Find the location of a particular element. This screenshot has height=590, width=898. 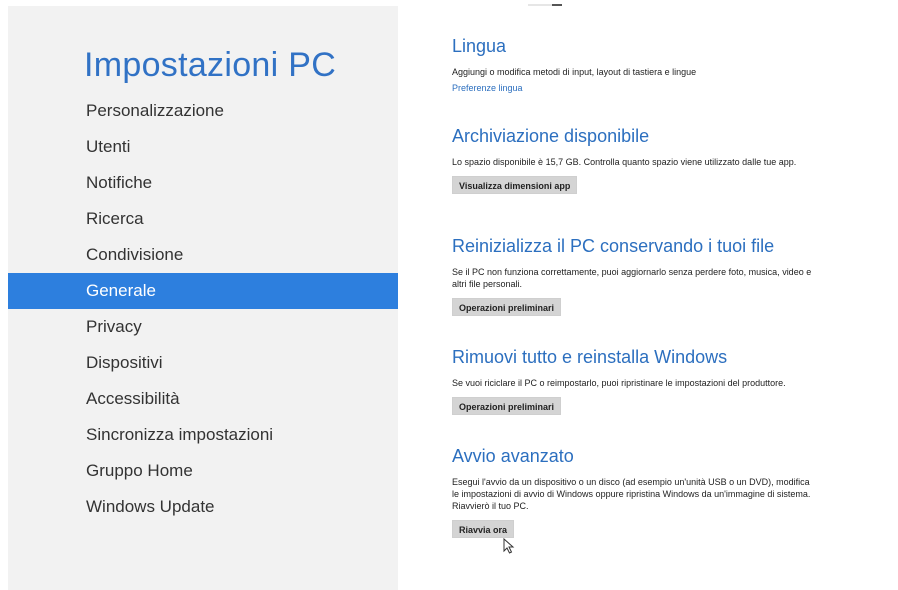

section-title-archiviazione: Archiviazione disponibile is located at coordinates (551, 136).